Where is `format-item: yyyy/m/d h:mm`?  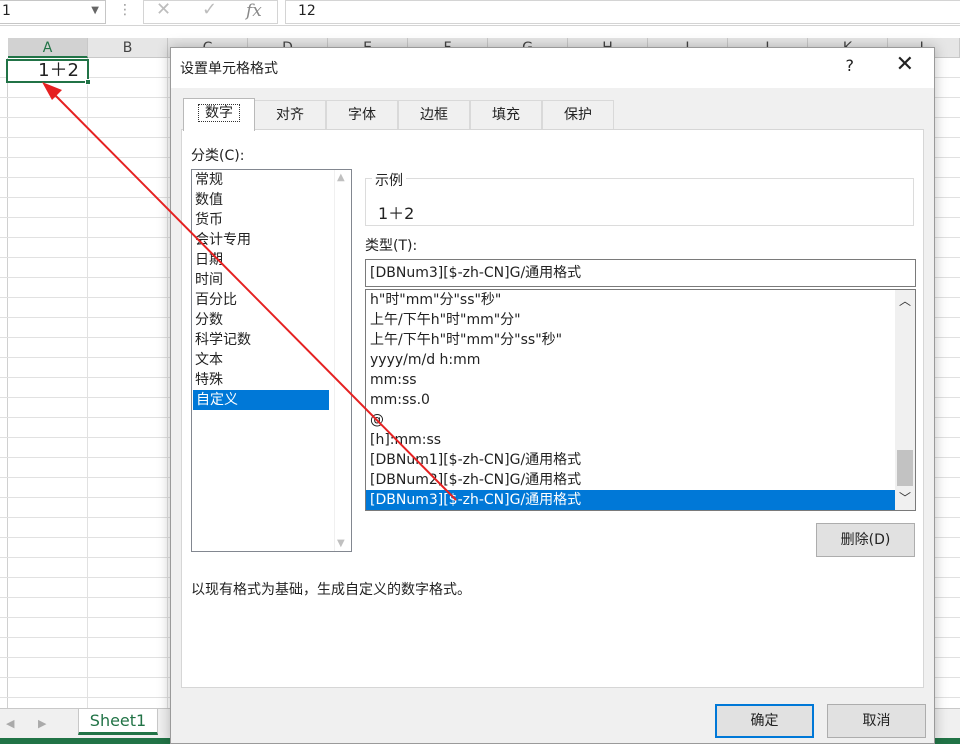
format-item: yyyy/m/d h:mm is located at coordinates (630, 360).